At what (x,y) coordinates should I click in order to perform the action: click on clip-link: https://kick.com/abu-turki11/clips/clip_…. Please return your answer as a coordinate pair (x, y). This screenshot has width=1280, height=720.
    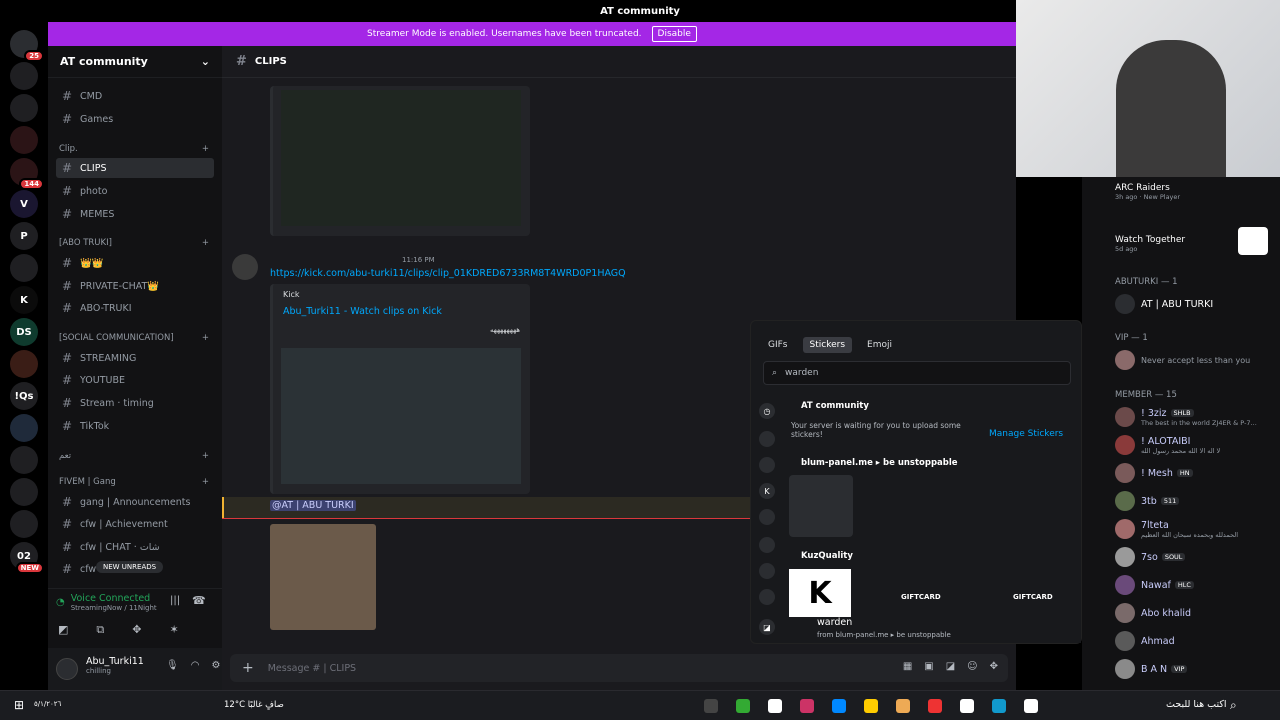
    Looking at the image, I should click on (448, 273).